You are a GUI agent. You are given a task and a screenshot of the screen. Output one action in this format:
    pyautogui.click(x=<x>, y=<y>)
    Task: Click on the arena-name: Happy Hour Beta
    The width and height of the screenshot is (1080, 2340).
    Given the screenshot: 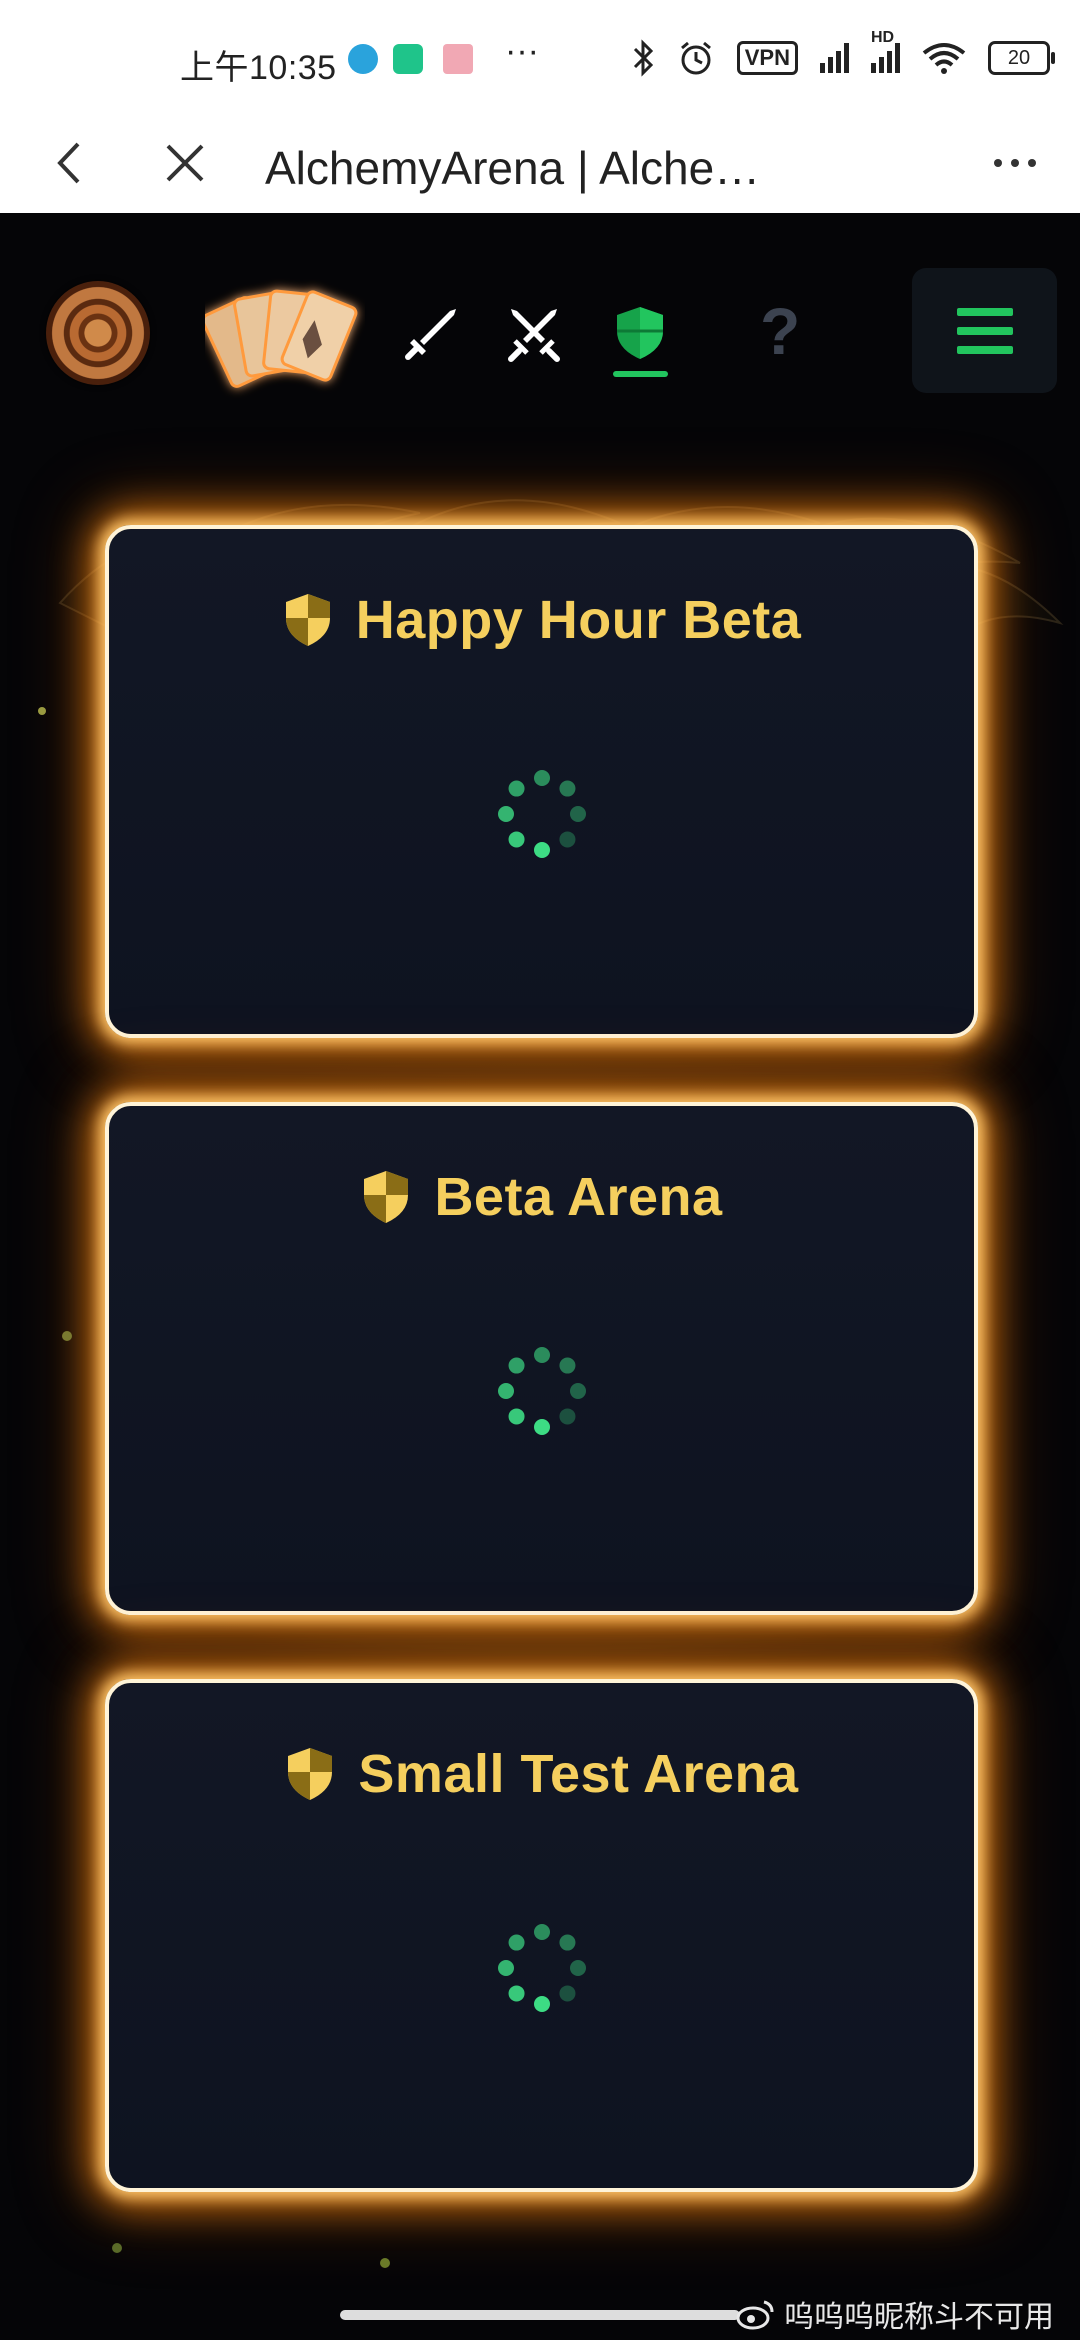 What is the action you would take?
    pyautogui.click(x=578, y=620)
    